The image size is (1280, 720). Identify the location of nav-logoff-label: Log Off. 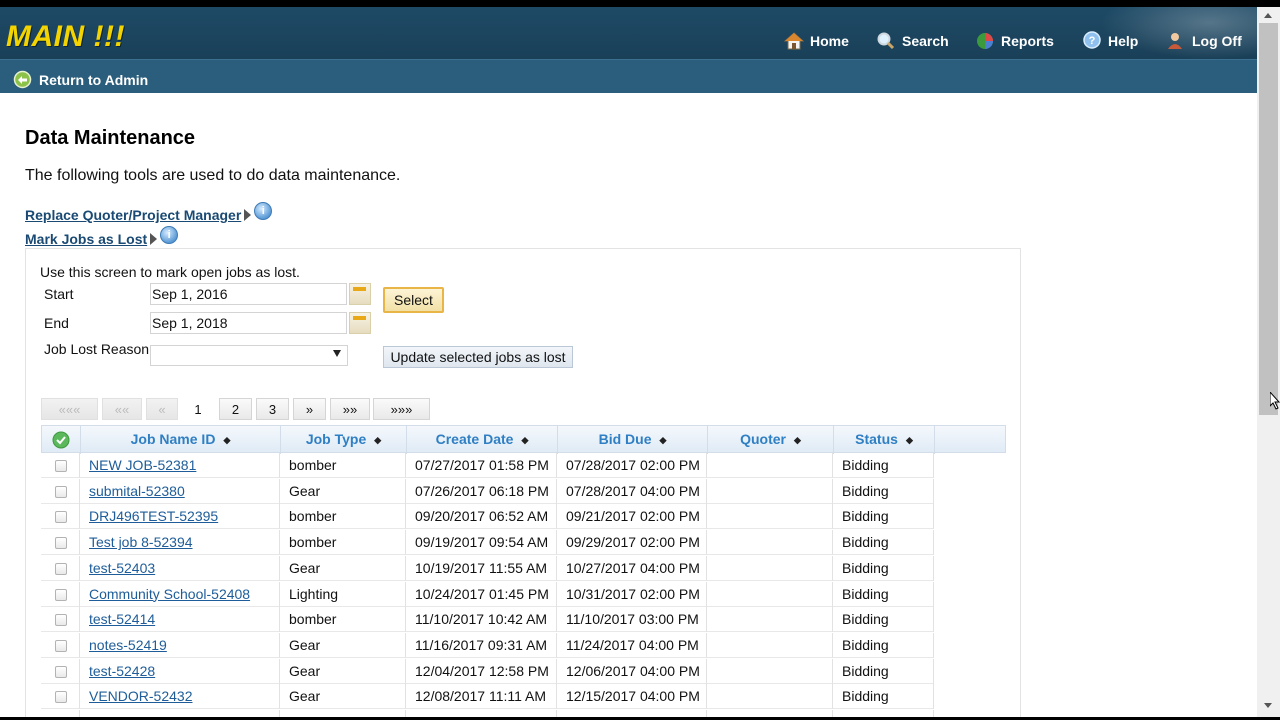
(1217, 41).